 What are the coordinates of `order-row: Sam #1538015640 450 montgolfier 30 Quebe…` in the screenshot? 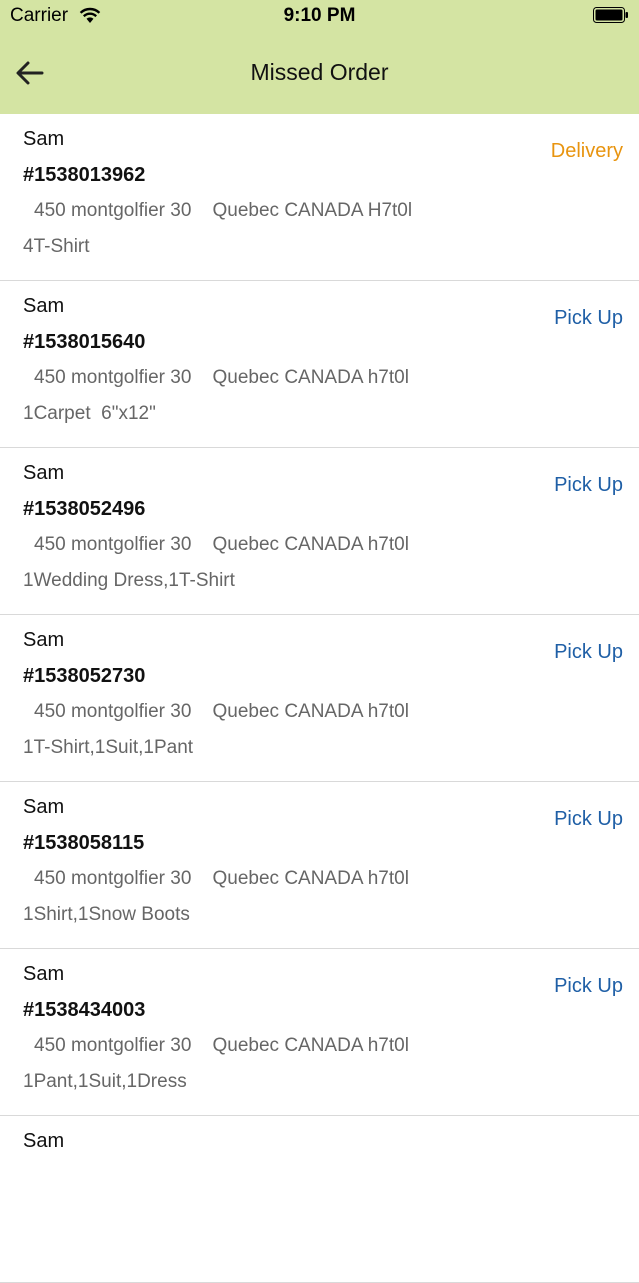 It's located at (319, 364).